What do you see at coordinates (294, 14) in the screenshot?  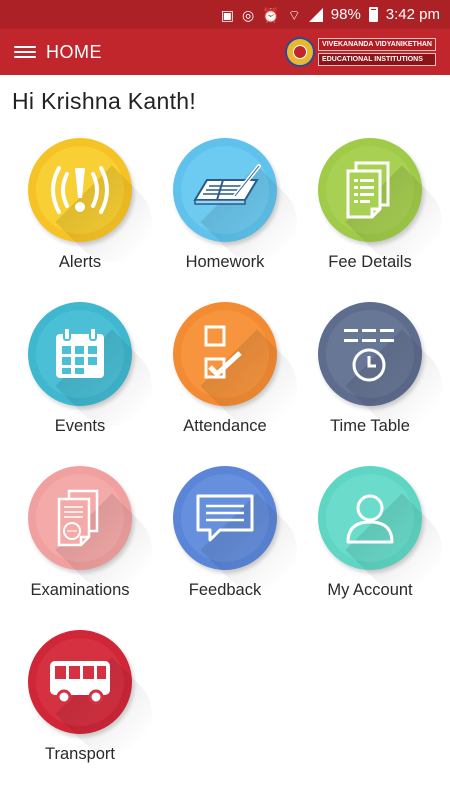 I see `wifi-icon: ⌔` at bounding box center [294, 14].